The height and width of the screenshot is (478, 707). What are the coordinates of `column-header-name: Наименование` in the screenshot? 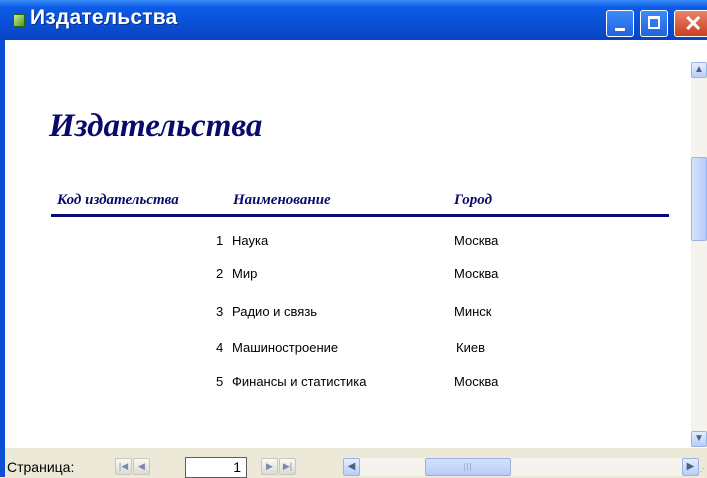 It's located at (282, 200).